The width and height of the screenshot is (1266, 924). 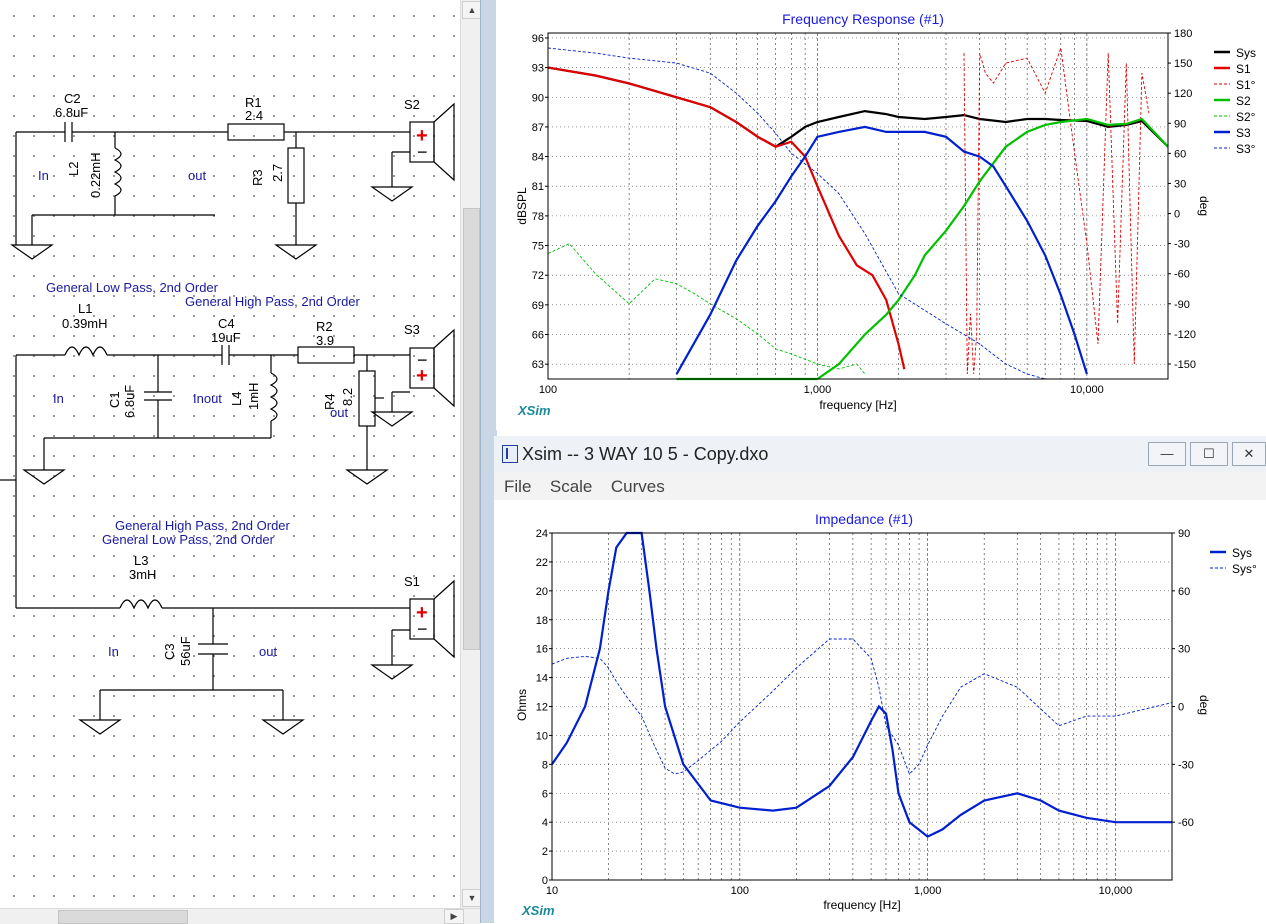 I want to click on c4-value: 19uF, so click(x=226, y=337).